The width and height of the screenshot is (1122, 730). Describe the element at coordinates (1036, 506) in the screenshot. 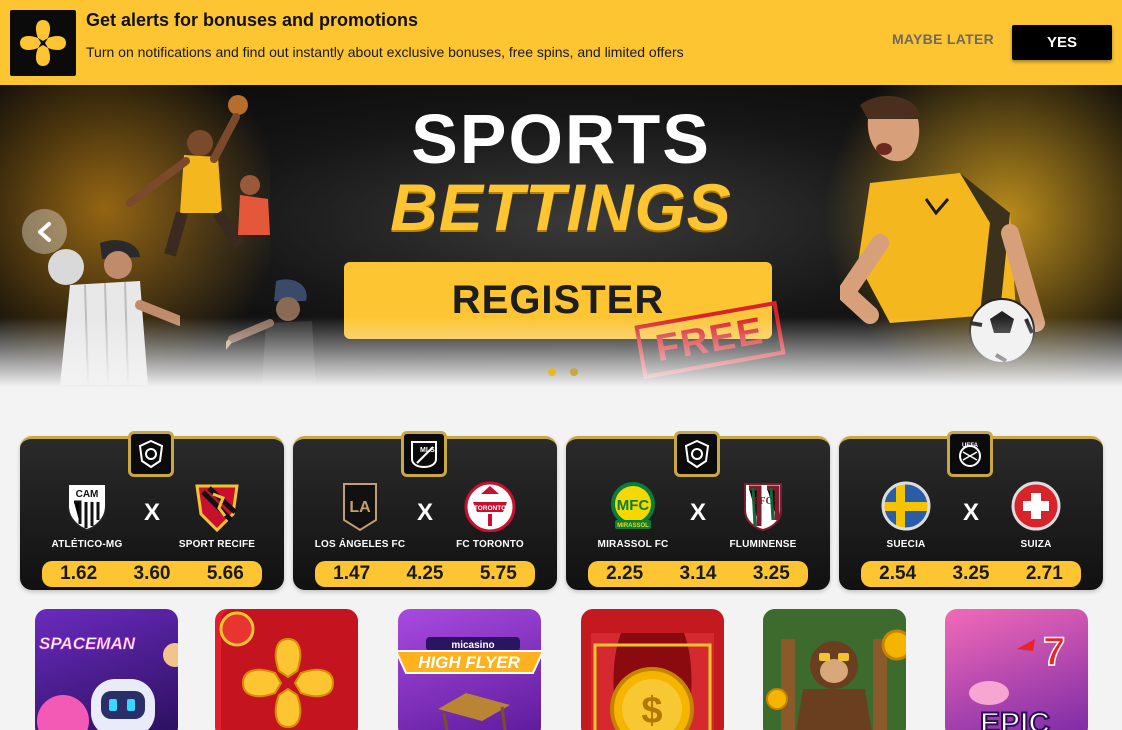

I see `switzerland-flag-icon` at that location.